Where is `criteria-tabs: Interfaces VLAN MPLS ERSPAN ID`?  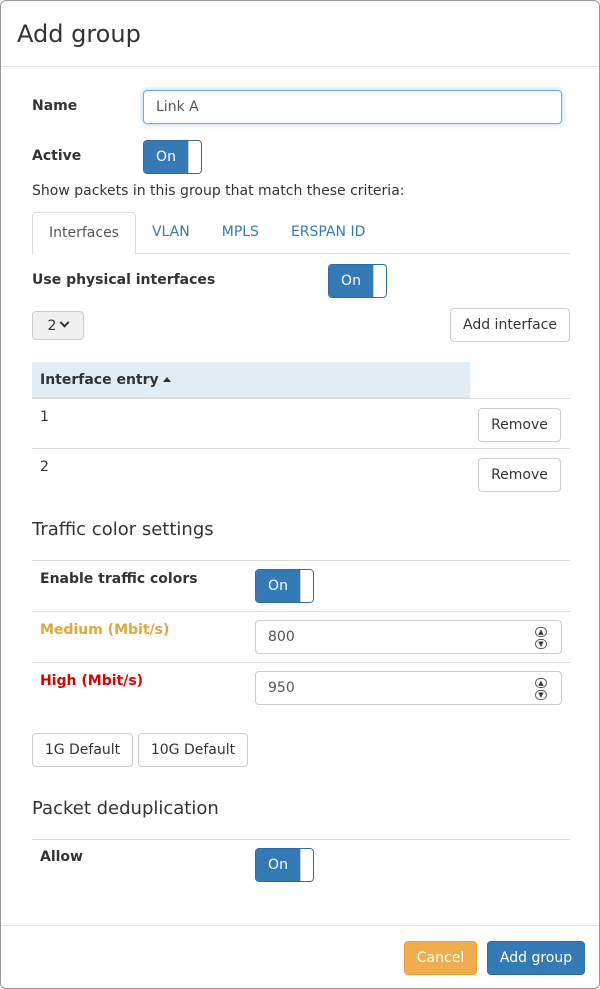 criteria-tabs: Interfaces VLAN MPLS ERSPAN ID is located at coordinates (301, 233).